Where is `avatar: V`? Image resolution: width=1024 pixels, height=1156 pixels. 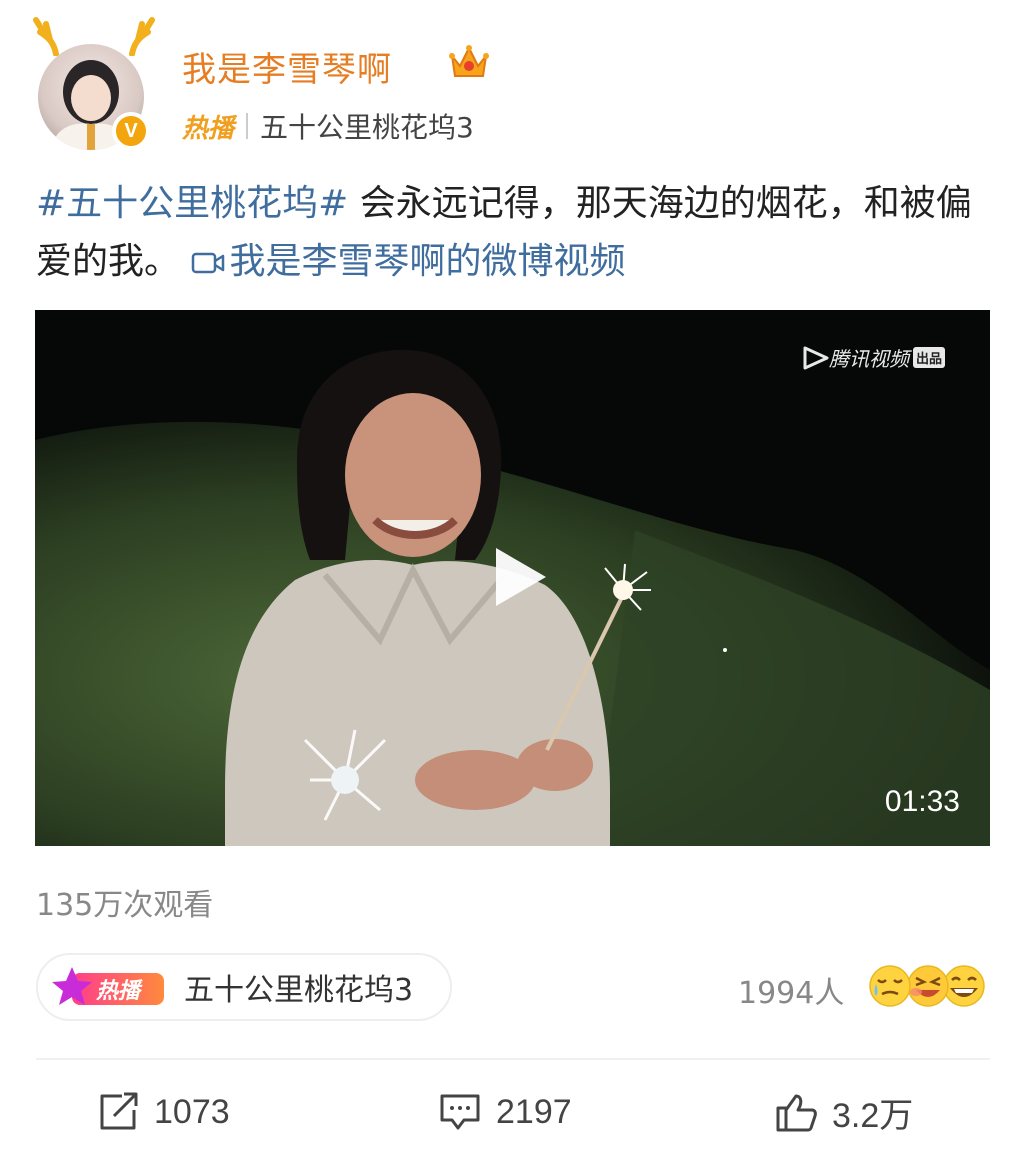
avatar: V is located at coordinates (95, 86).